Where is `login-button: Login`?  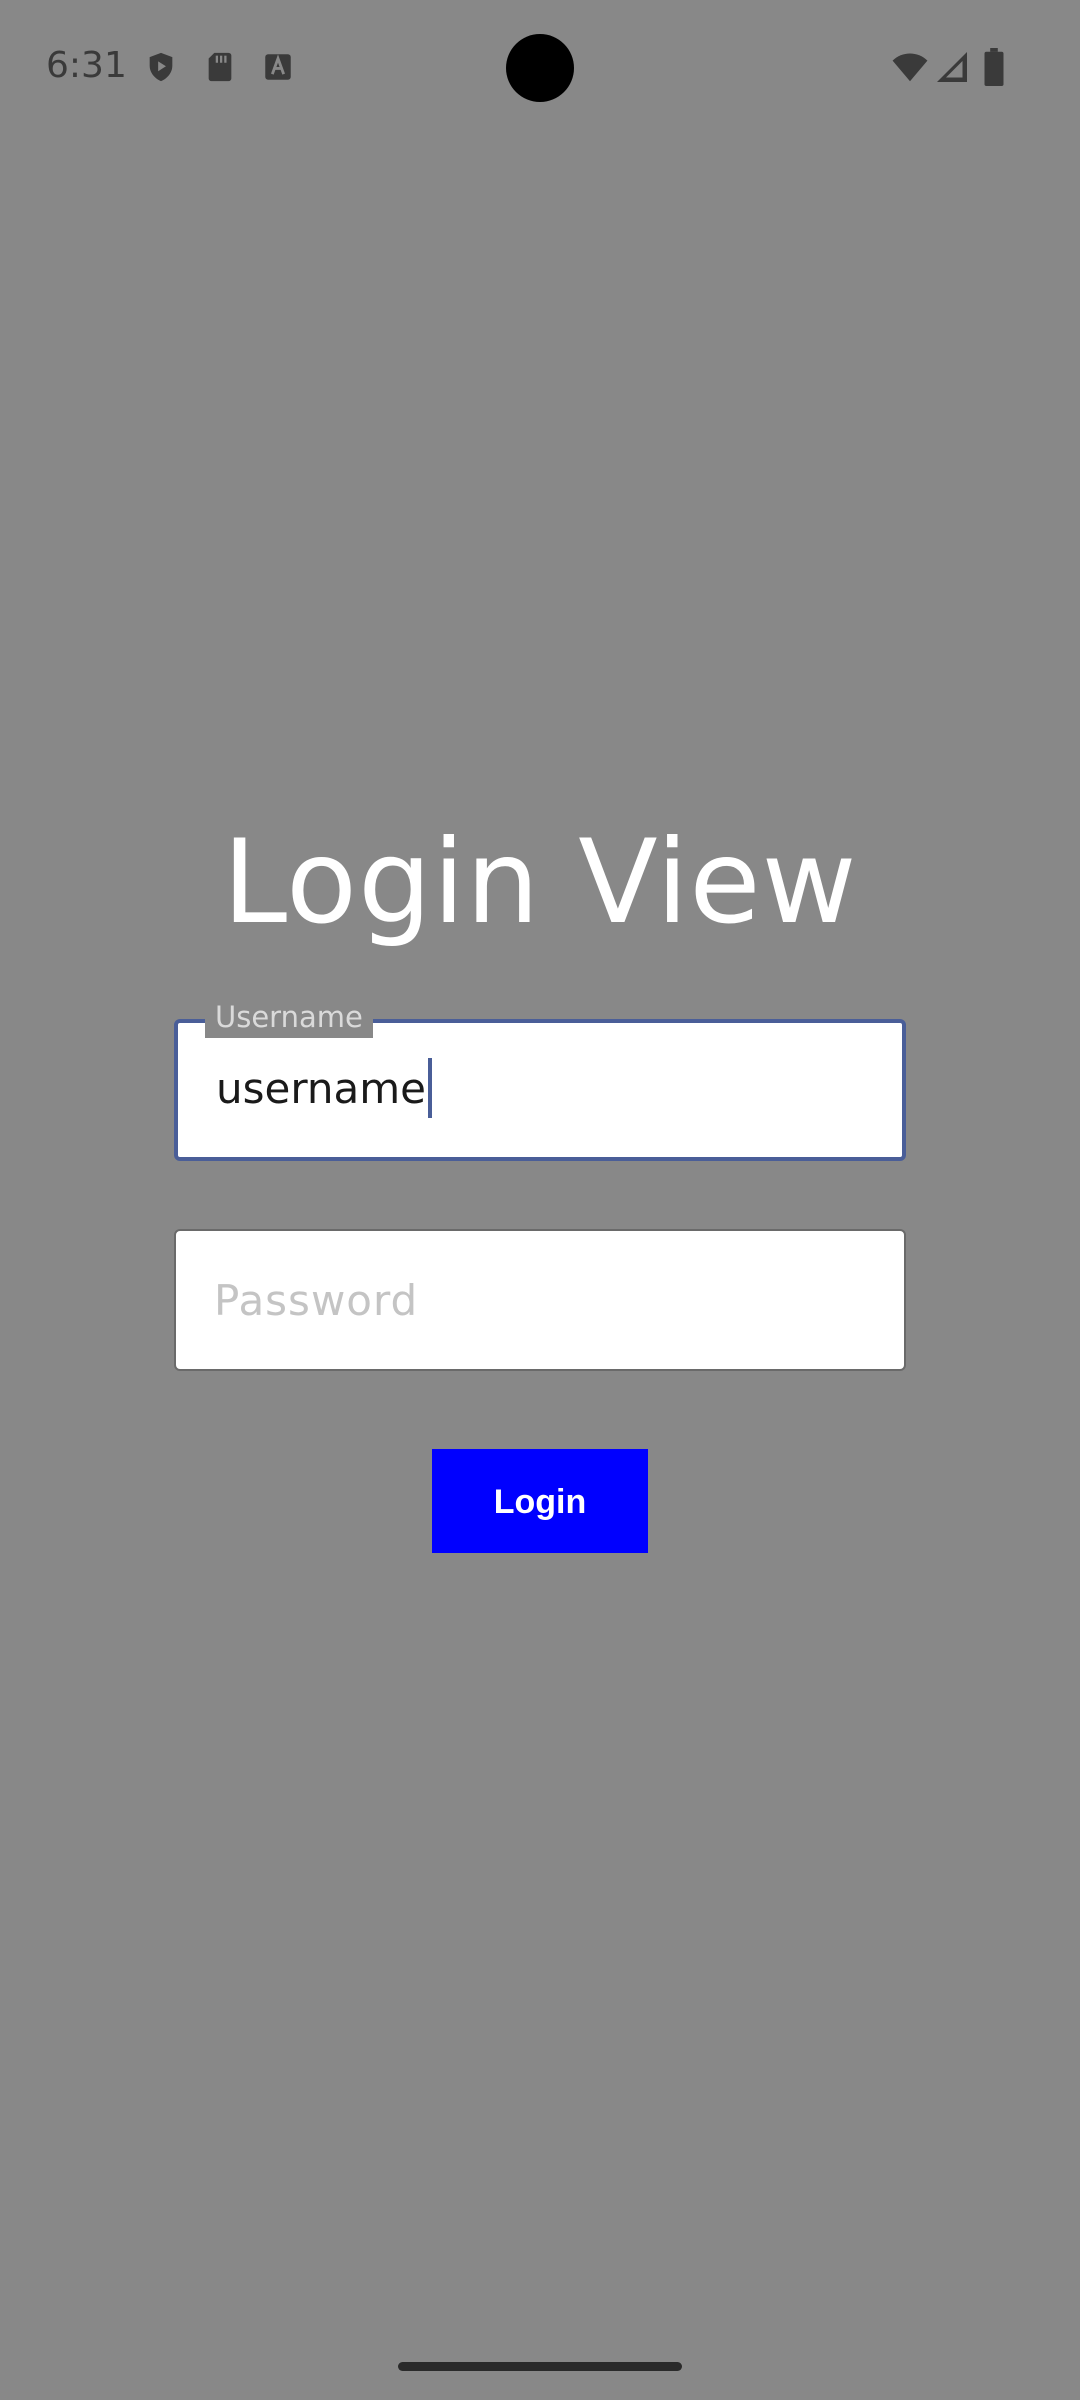
login-button: Login is located at coordinates (540, 1501).